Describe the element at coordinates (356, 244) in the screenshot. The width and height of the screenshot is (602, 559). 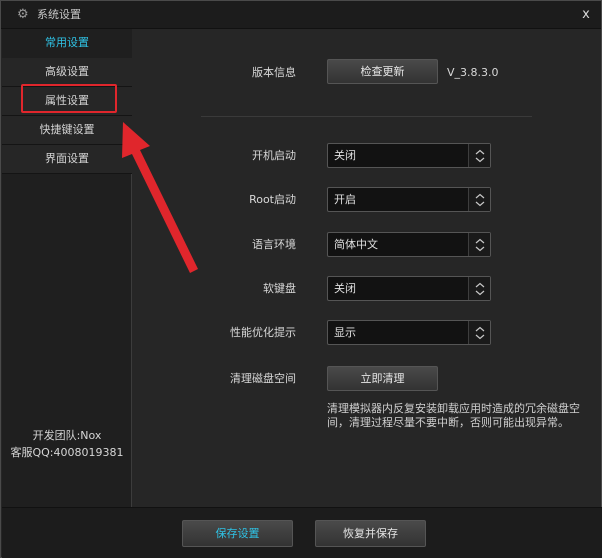
I see `language-value: 简体中文` at that location.